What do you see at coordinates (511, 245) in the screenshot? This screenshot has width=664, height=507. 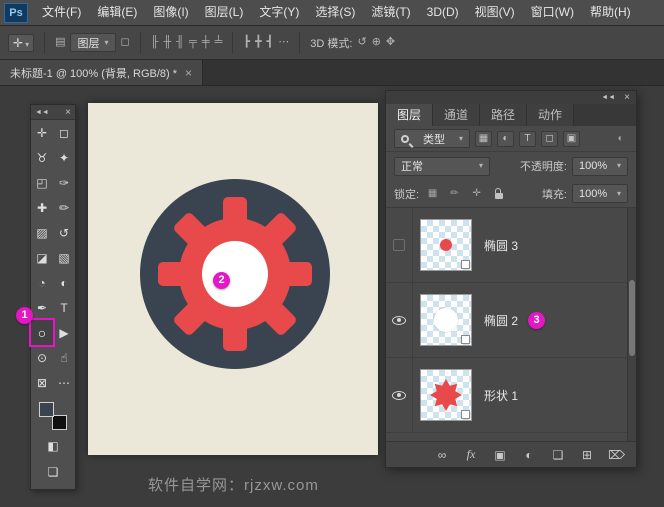 I see `layer-row-ellipse-3: 椭圆 3` at bounding box center [511, 245].